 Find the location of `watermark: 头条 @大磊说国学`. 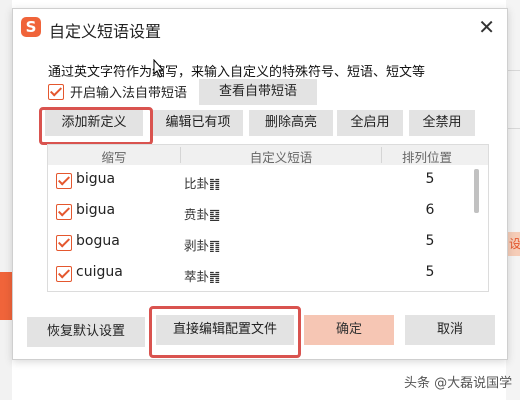

watermark: 头条 @大磊说国学 is located at coordinates (458, 383).